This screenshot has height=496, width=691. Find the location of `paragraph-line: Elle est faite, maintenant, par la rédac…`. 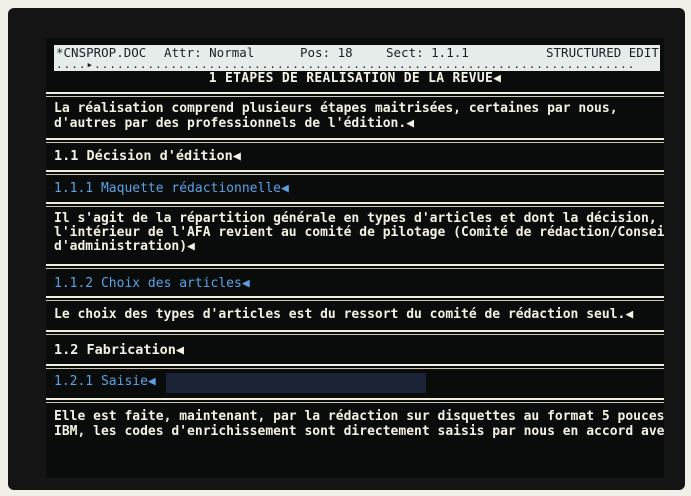

paragraph-line: Elle est faite, maintenant, par la rédac… is located at coordinates (359, 417).